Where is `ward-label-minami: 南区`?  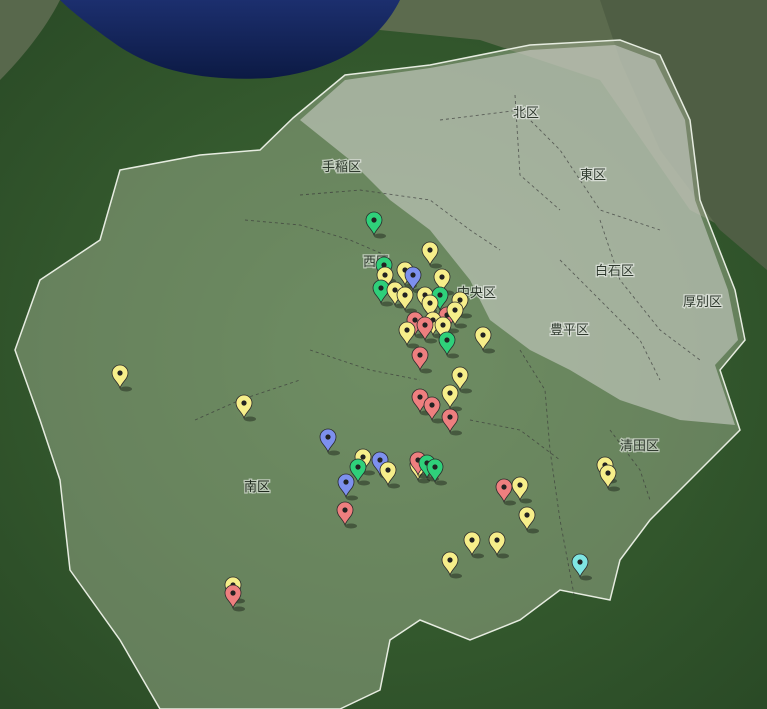 ward-label-minami: 南区 is located at coordinates (257, 487).